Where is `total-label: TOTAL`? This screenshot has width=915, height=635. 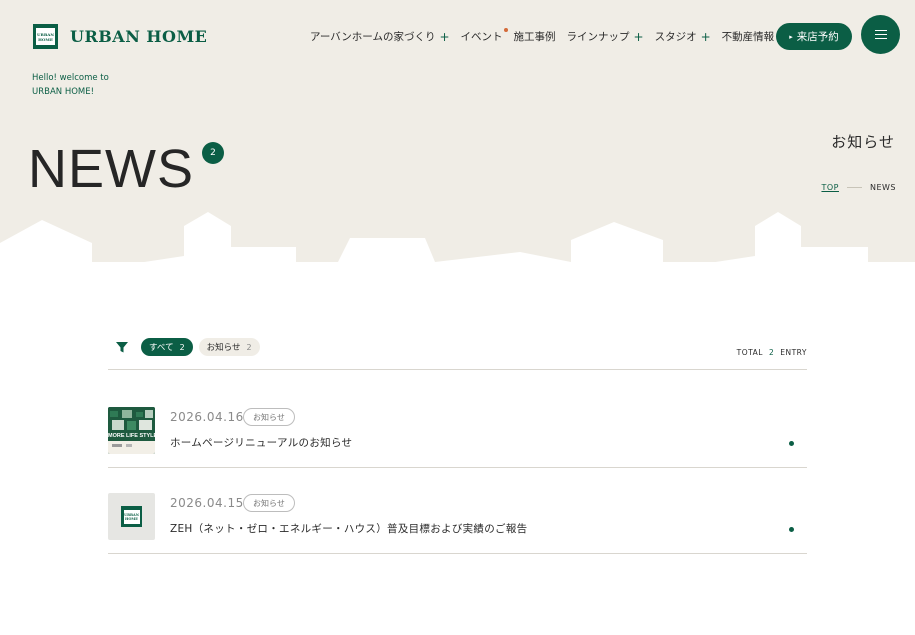 total-label: TOTAL is located at coordinates (749, 352).